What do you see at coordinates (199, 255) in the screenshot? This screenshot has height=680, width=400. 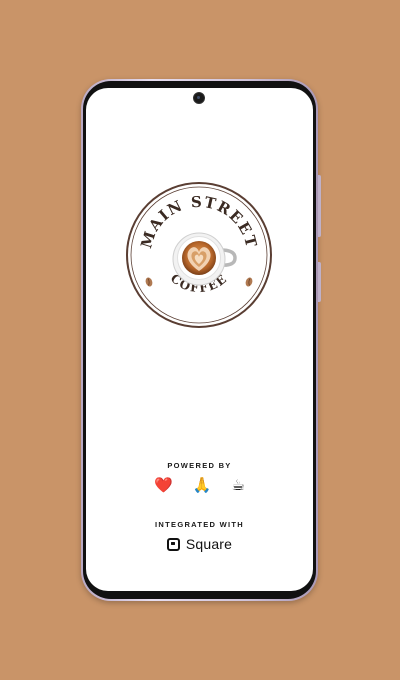 I see `main-street-coffee-logo: MAIN STREET COFFEE` at bounding box center [199, 255].